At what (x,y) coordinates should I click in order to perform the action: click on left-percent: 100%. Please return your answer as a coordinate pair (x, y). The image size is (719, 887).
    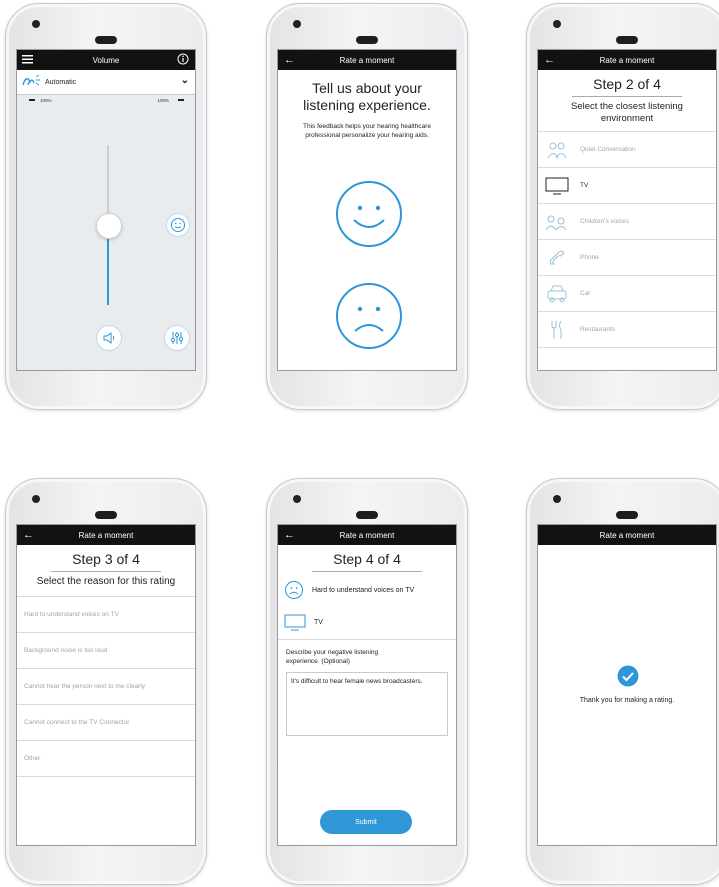
    Looking at the image, I should click on (46, 100).